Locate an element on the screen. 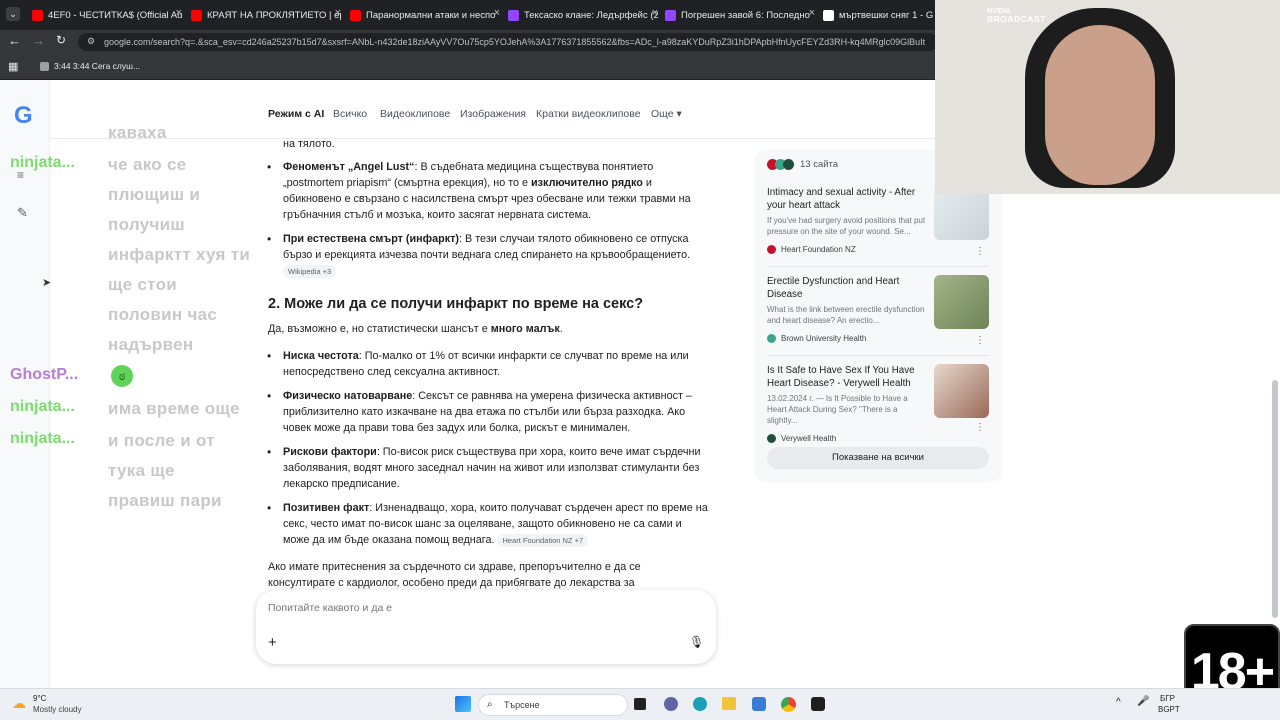  page-scrollbar is located at coordinates (1275, 499).